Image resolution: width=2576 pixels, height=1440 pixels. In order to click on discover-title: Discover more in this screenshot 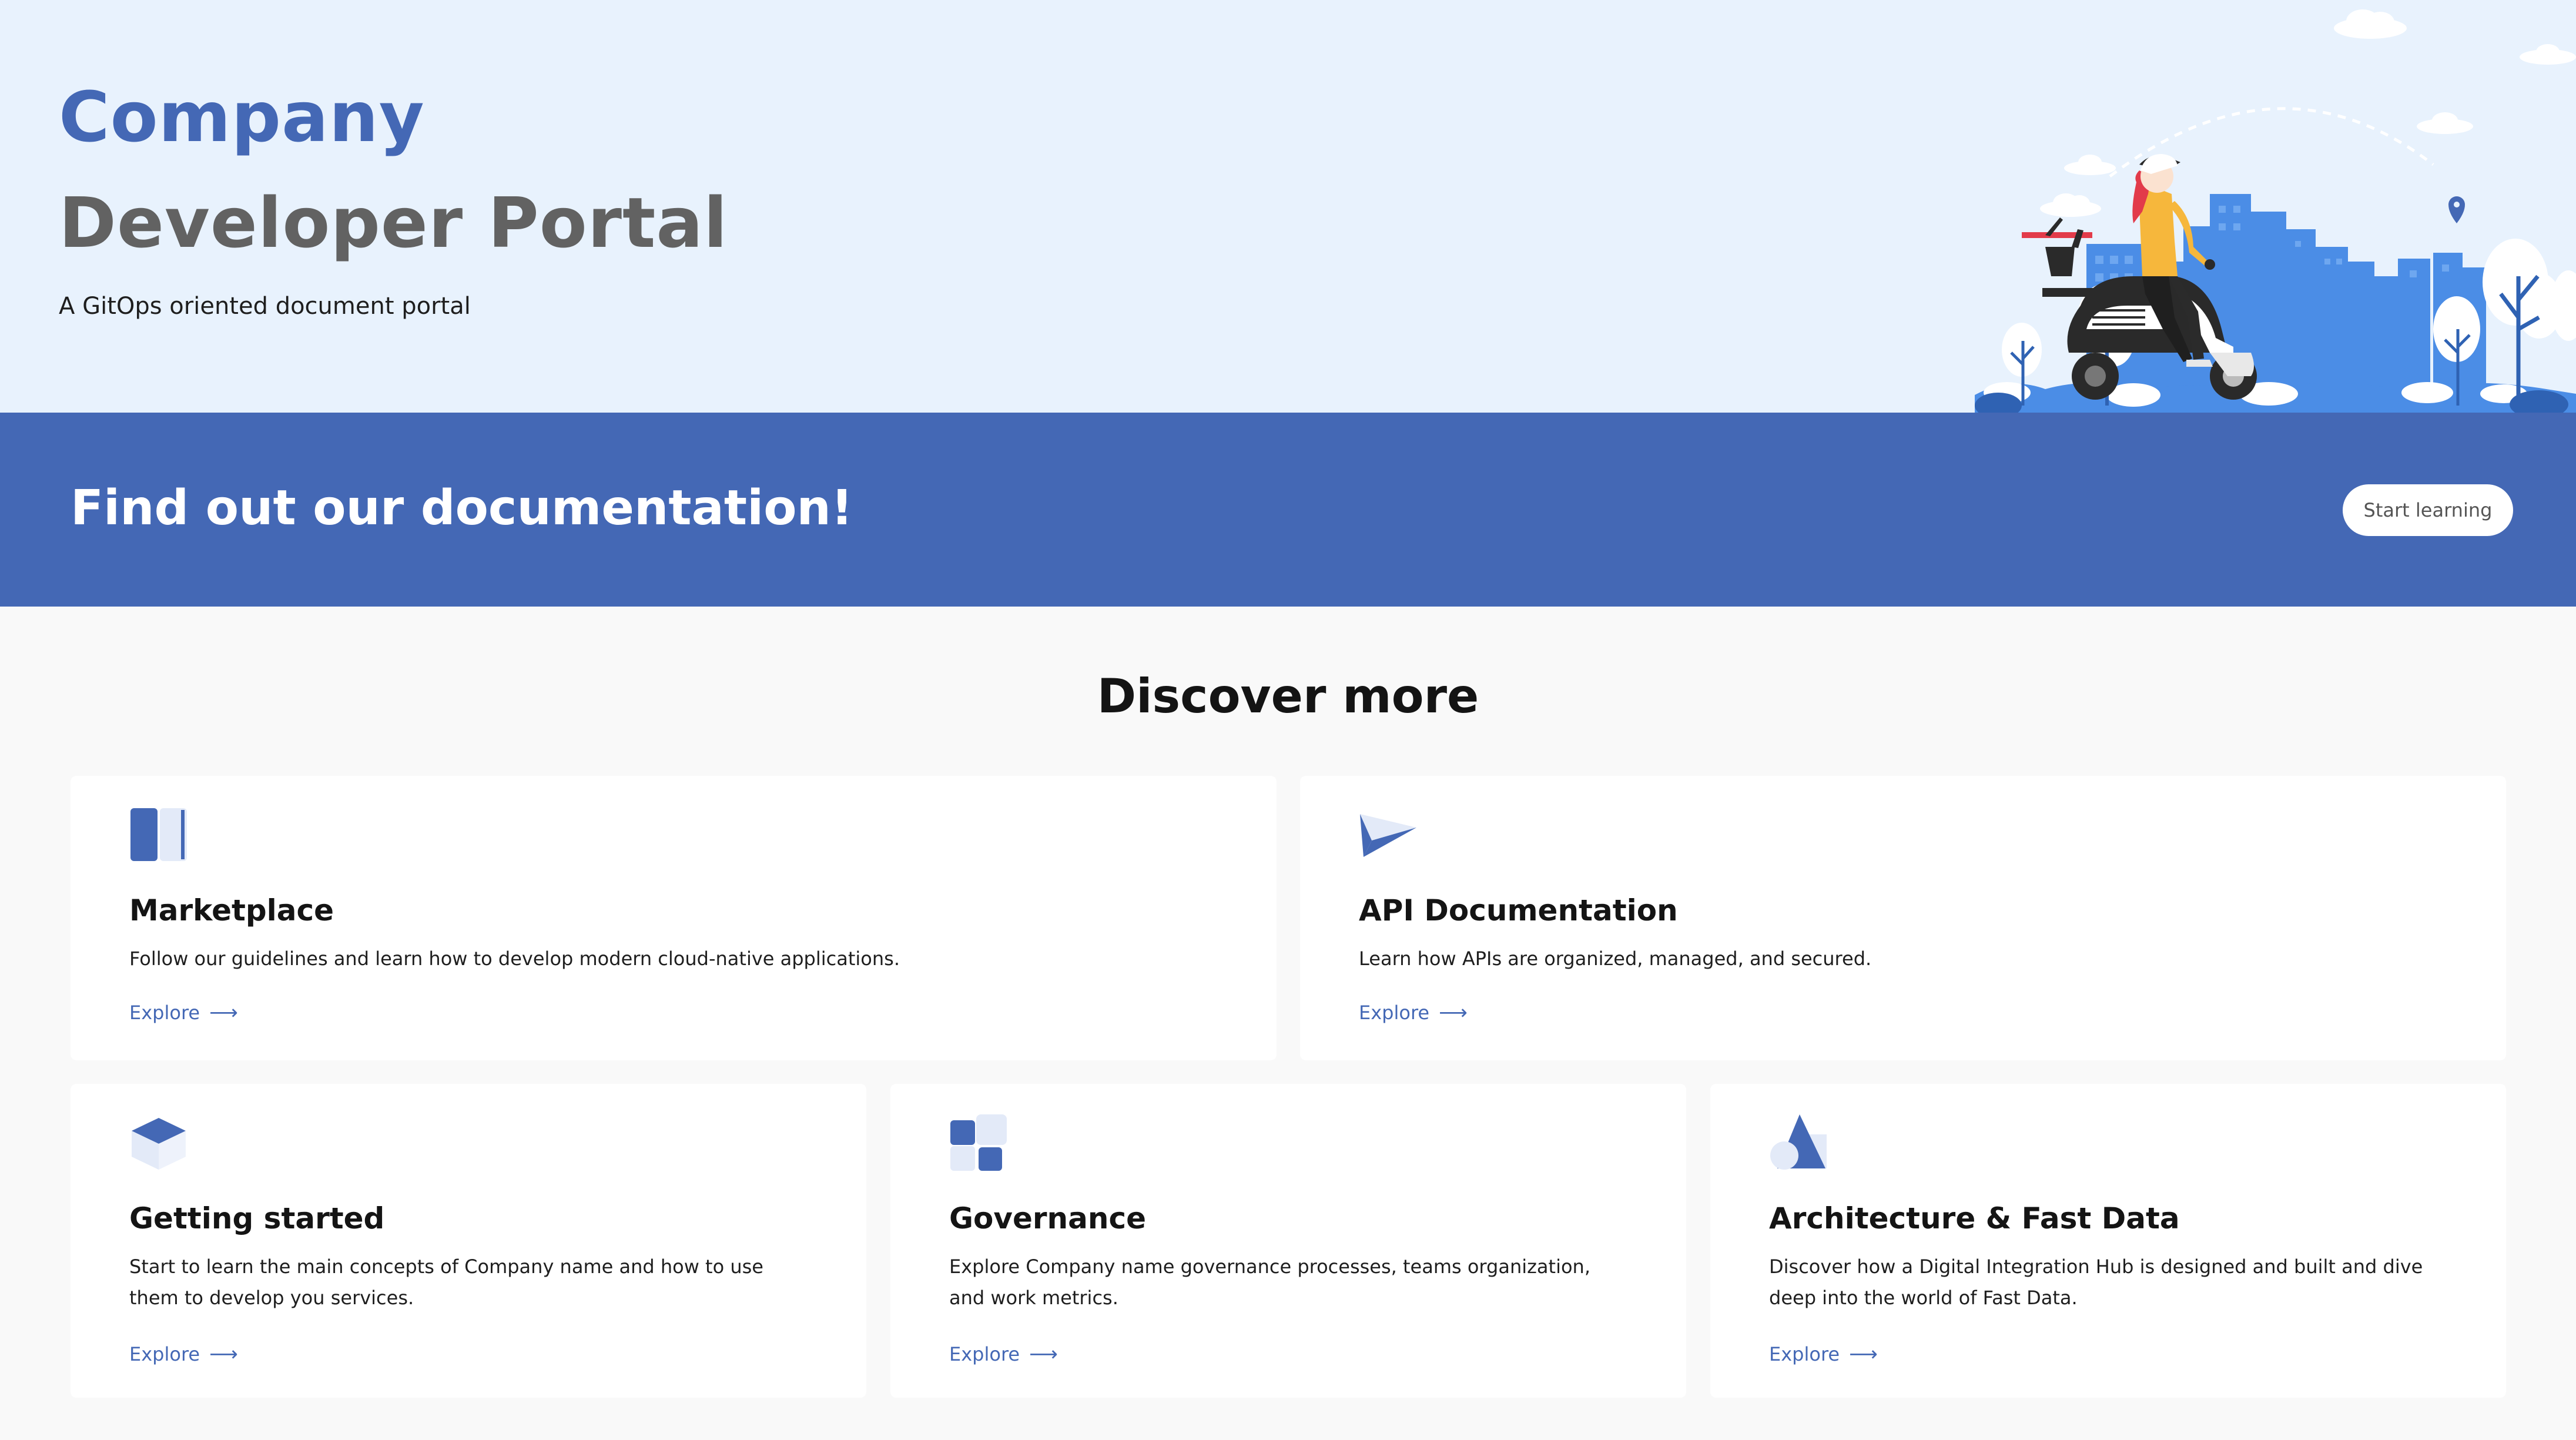, I will do `click(1288, 696)`.